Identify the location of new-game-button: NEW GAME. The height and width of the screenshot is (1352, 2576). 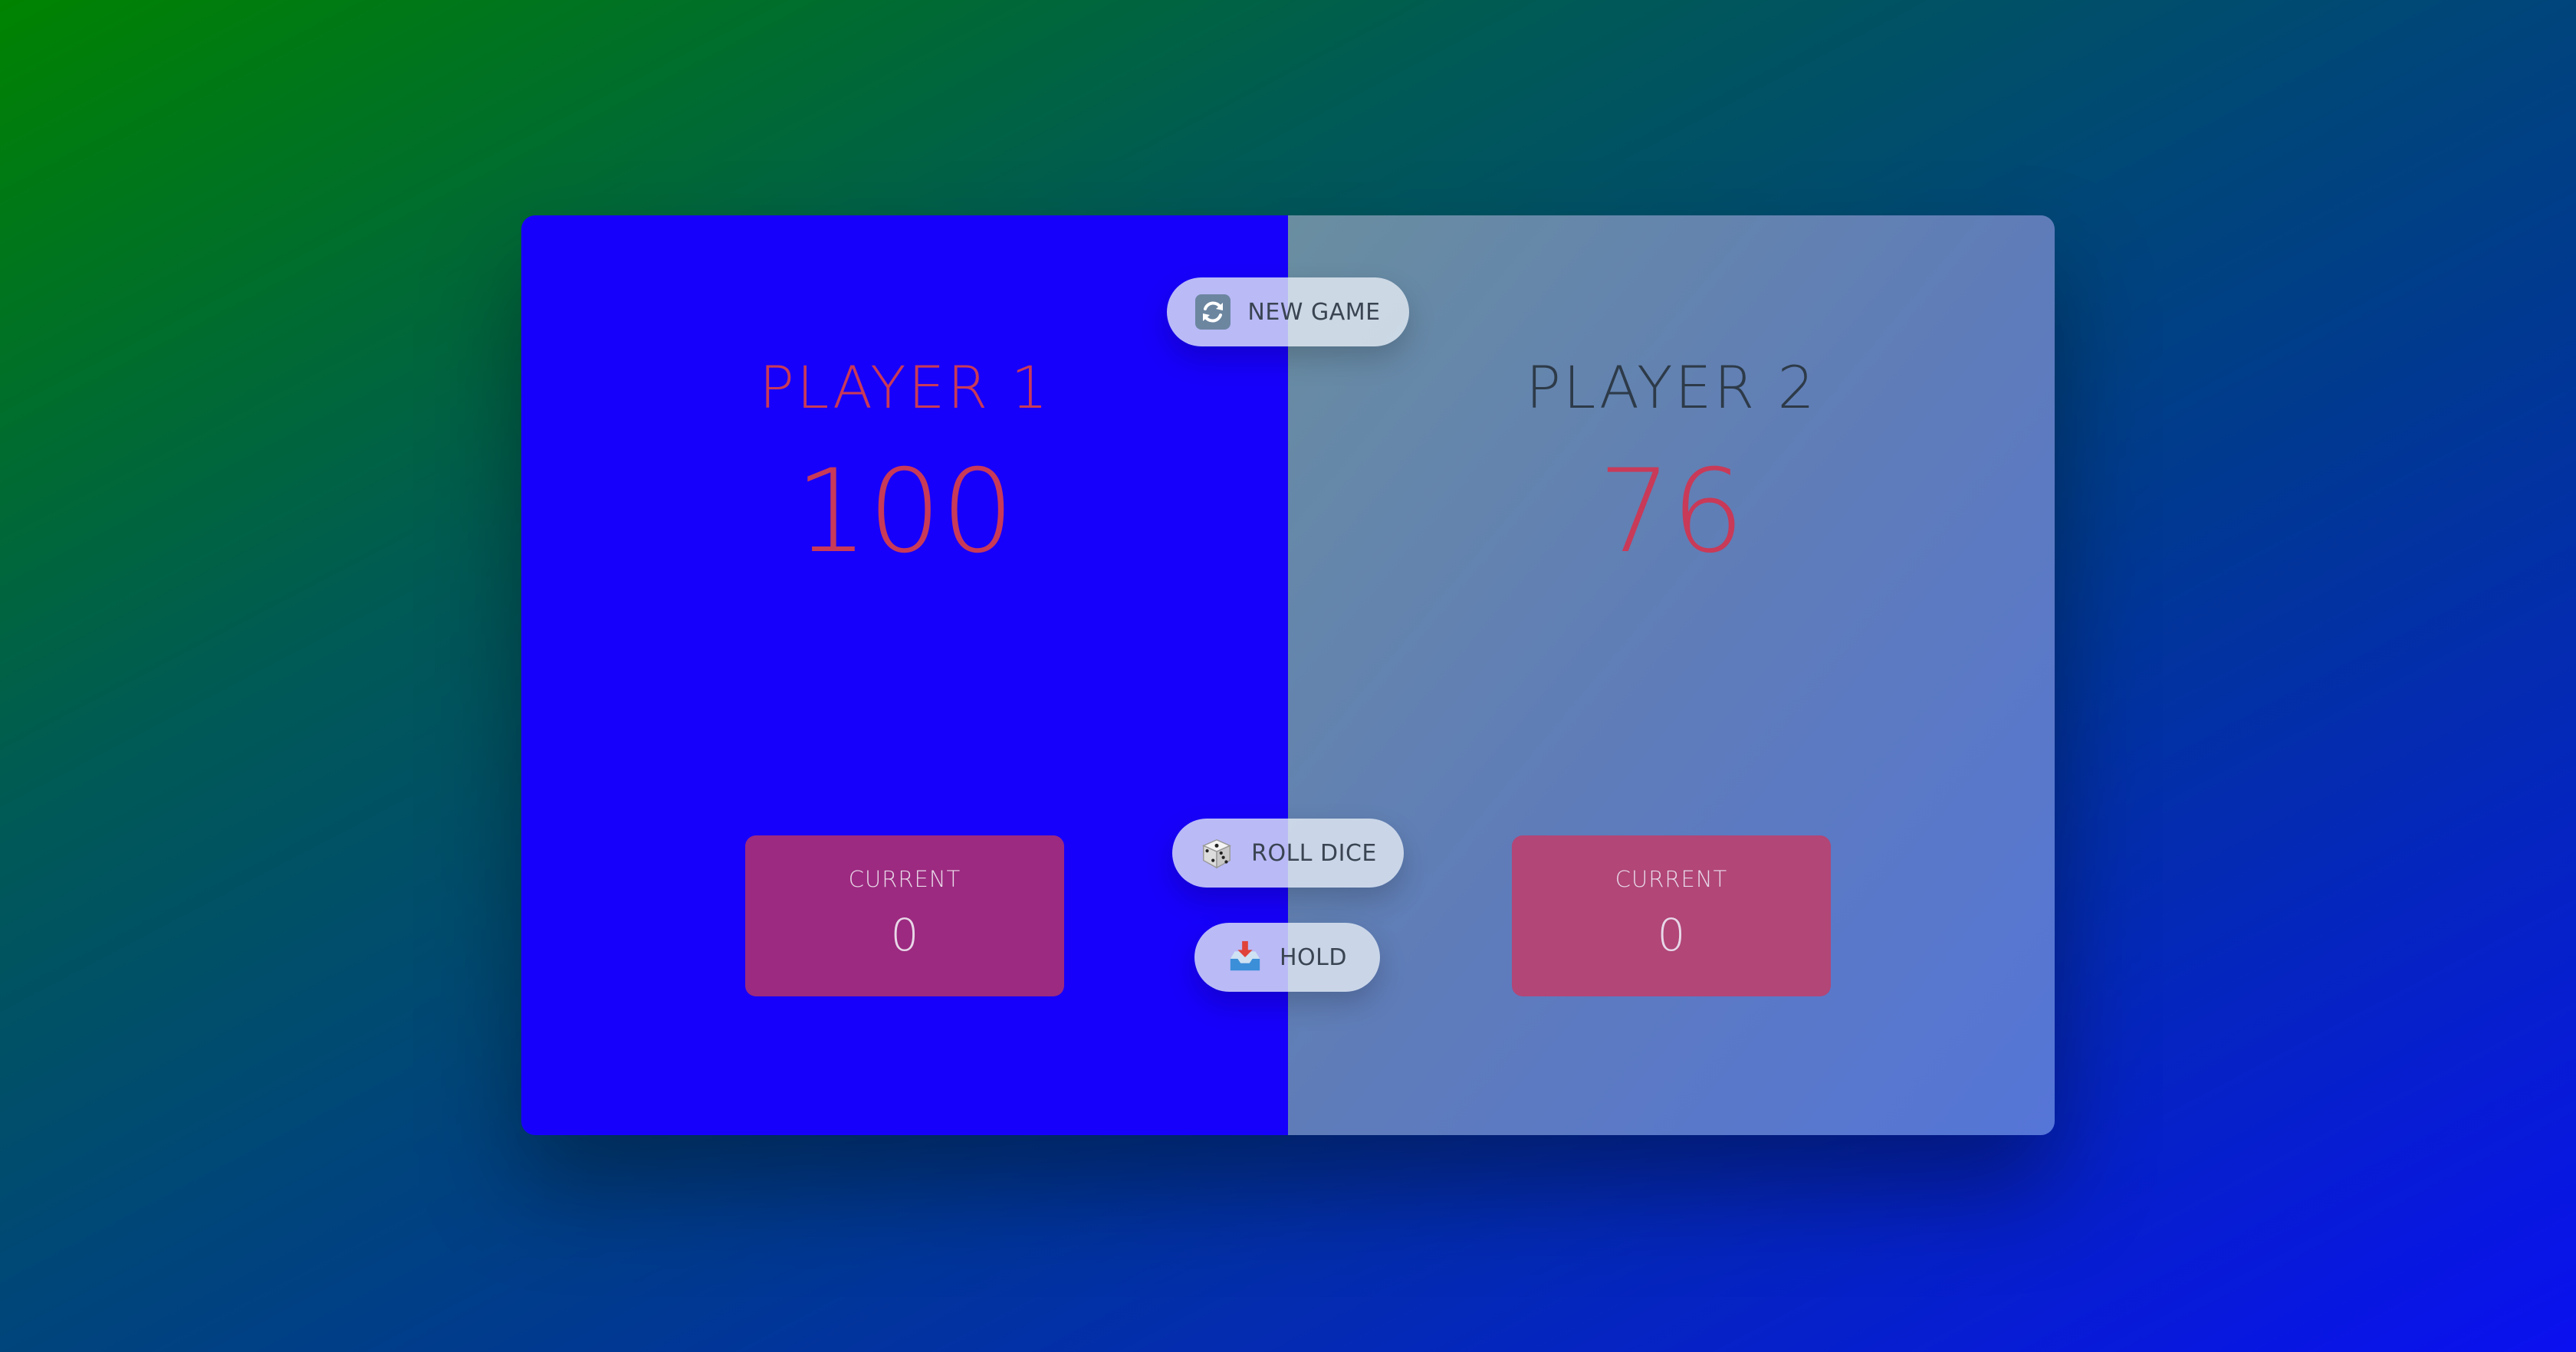
(1288, 311).